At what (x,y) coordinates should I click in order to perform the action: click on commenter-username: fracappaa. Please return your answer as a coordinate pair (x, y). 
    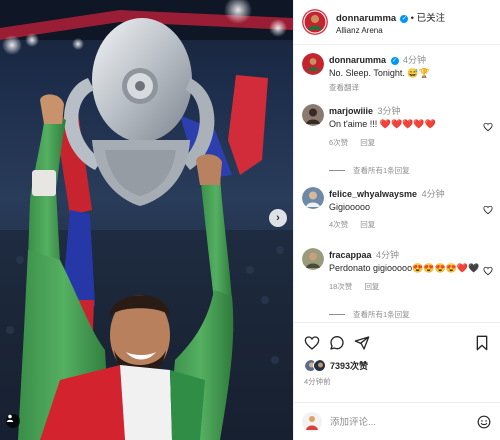
    Looking at the image, I should click on (350, 255).